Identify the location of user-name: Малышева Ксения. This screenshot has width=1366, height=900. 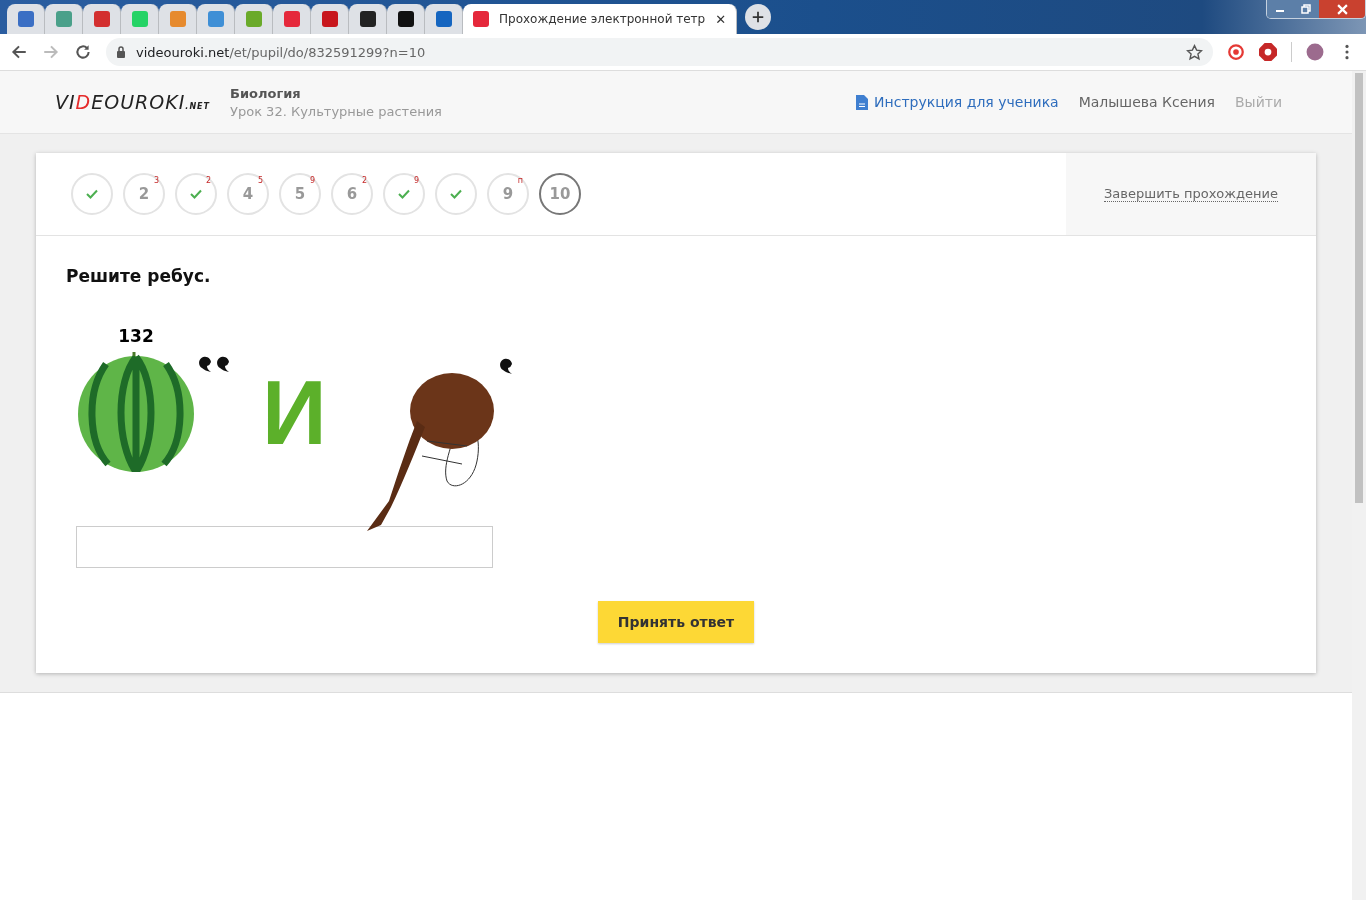
(1146, 102).